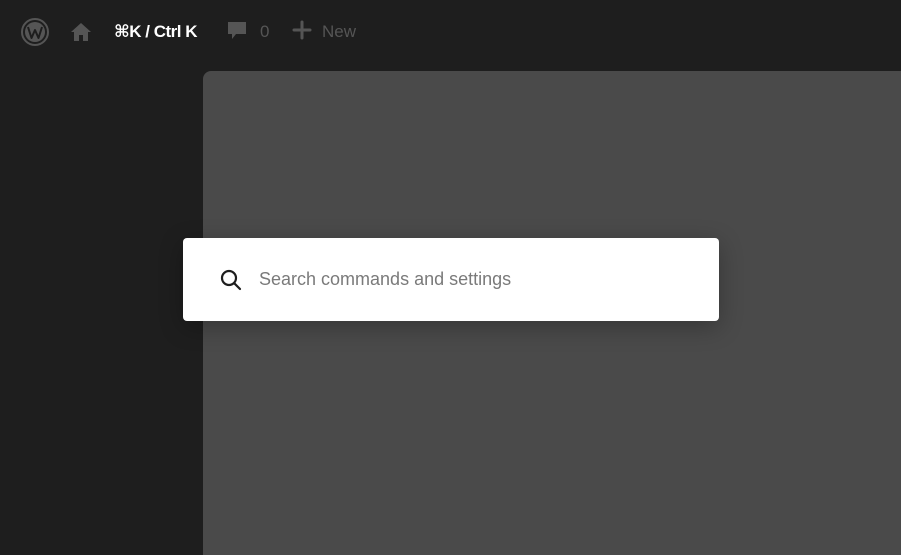 Image resolution: width=901 pixels, height=555 pixels. Describe the element at coordinates (237, 32) in the screenshot. I see `comment-bubble-icon` at that location.